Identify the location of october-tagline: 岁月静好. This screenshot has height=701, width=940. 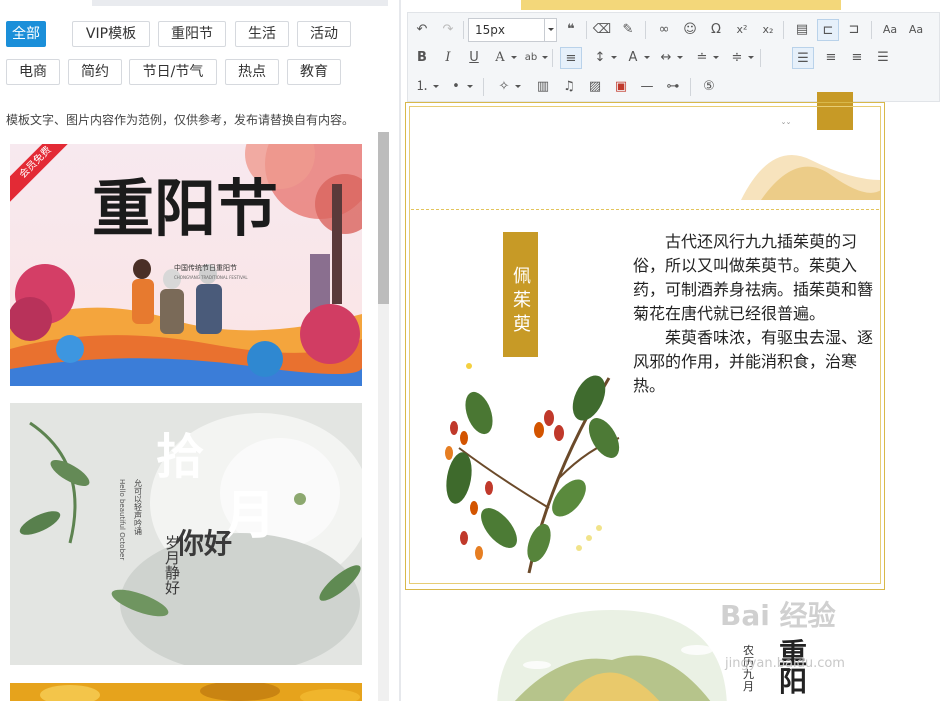
(172, 565).